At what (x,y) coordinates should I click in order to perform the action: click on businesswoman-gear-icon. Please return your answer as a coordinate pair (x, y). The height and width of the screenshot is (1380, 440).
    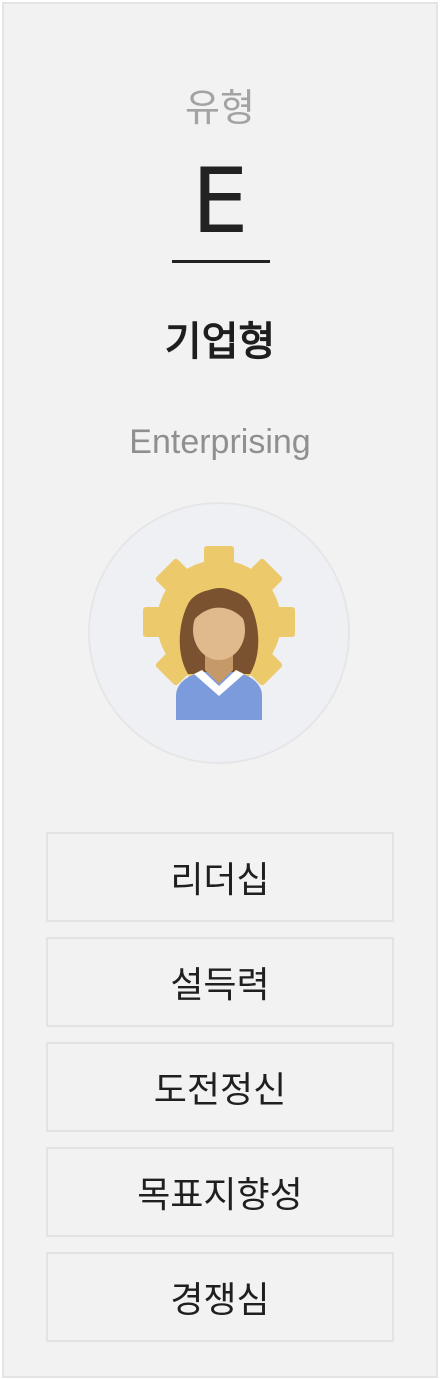
    Looking at the image, I should click on (219, 633).